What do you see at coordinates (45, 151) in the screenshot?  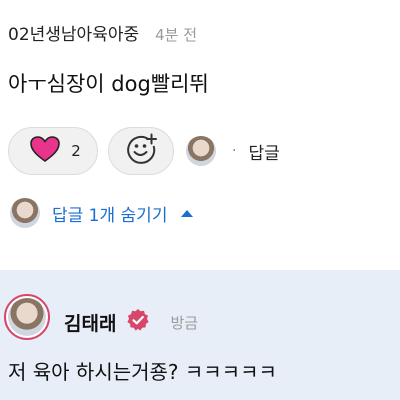 I see `heart-icon` at bounding box center [45, 151].